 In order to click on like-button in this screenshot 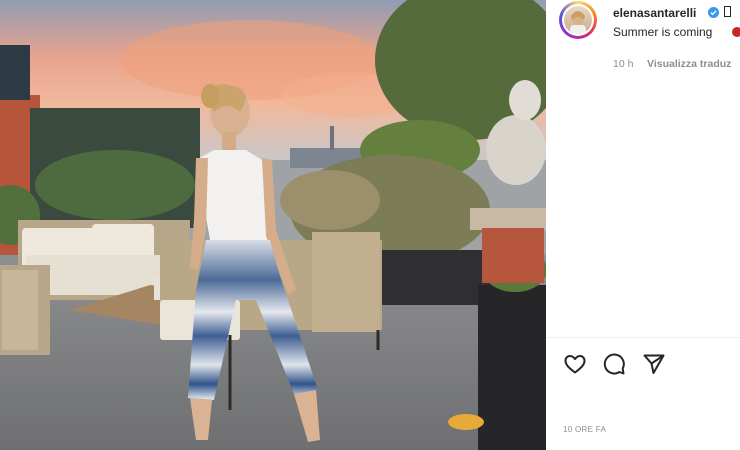, I will do `click(575, 364)`.